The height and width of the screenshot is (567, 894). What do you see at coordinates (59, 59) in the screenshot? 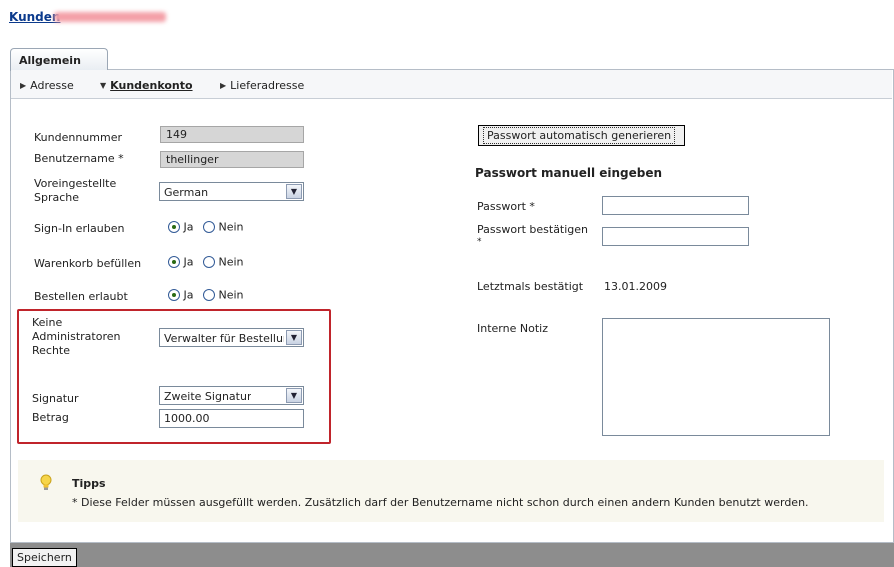
I see `tab-allgemein: Allgemein` at bounding box center [59, 59].